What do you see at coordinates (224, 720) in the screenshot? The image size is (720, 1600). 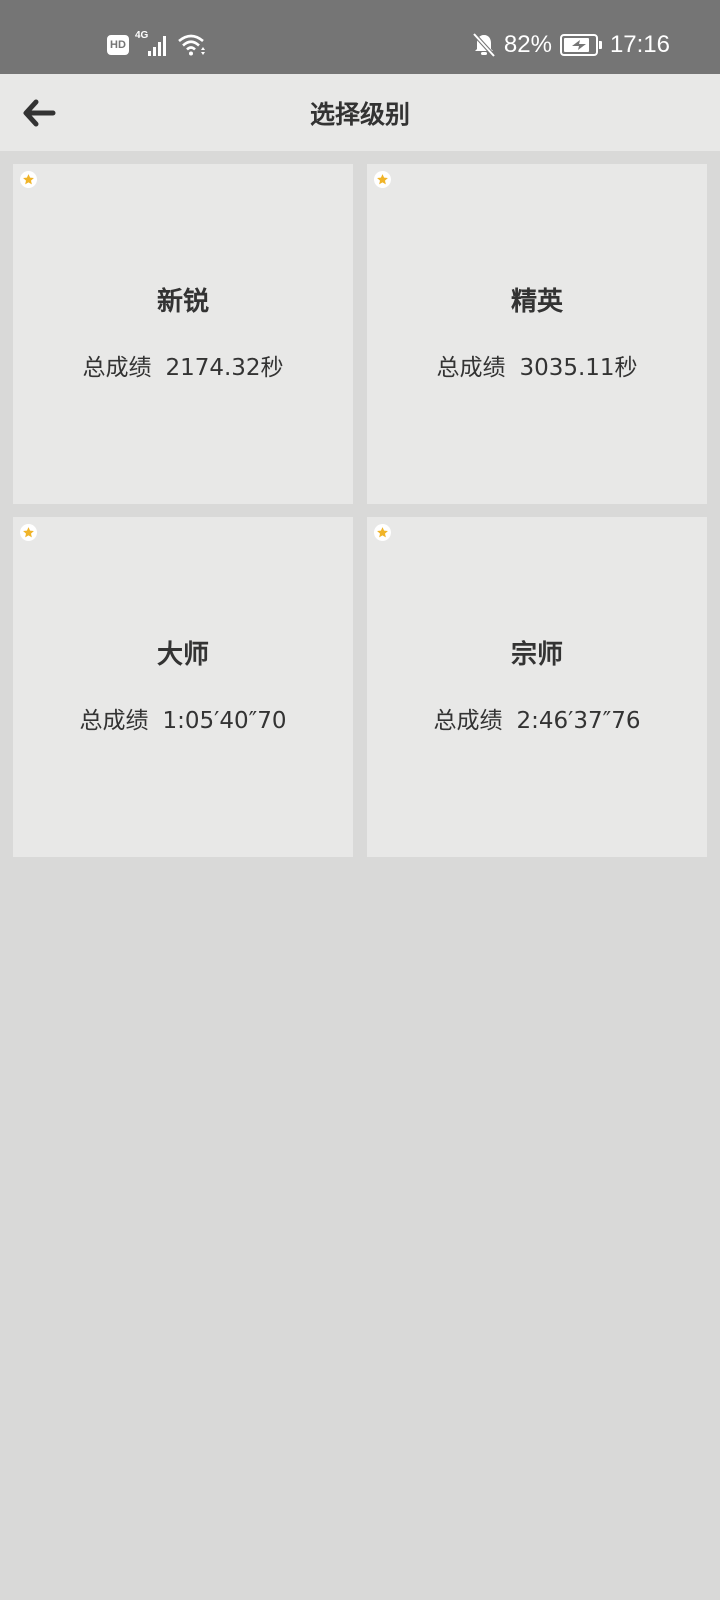 I see `score-value: 1:05′40″70` at bounding box center [224, 720].